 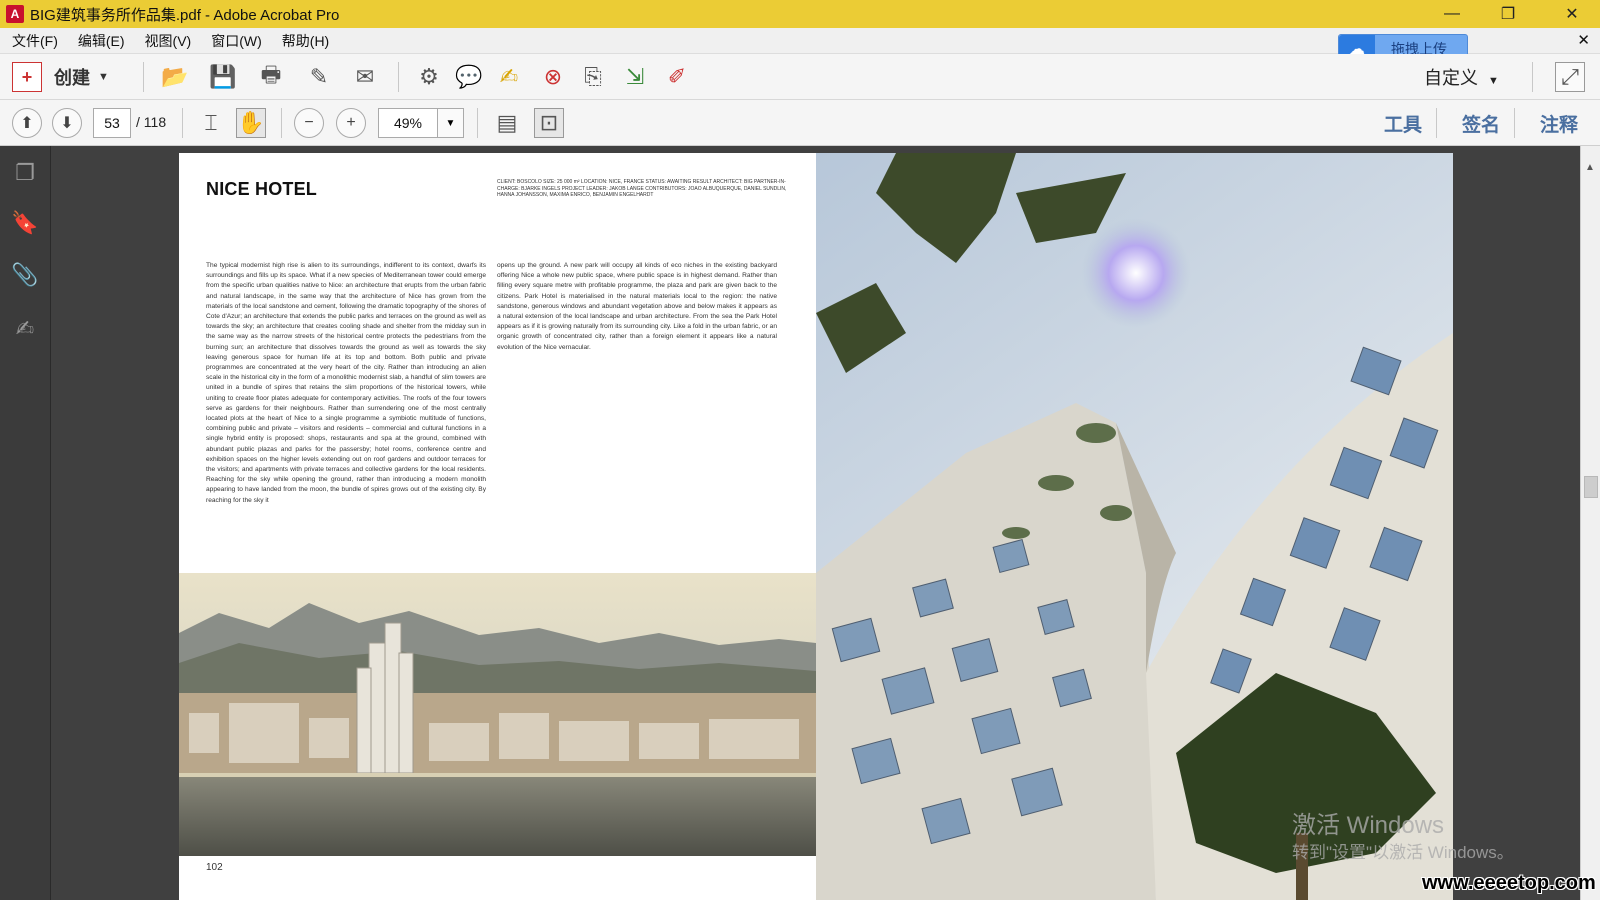 What do you see at coordinates (236, 41) in the screenshot?
I see `menu-window: 窗口(W)` at bounding box center [236, 41].